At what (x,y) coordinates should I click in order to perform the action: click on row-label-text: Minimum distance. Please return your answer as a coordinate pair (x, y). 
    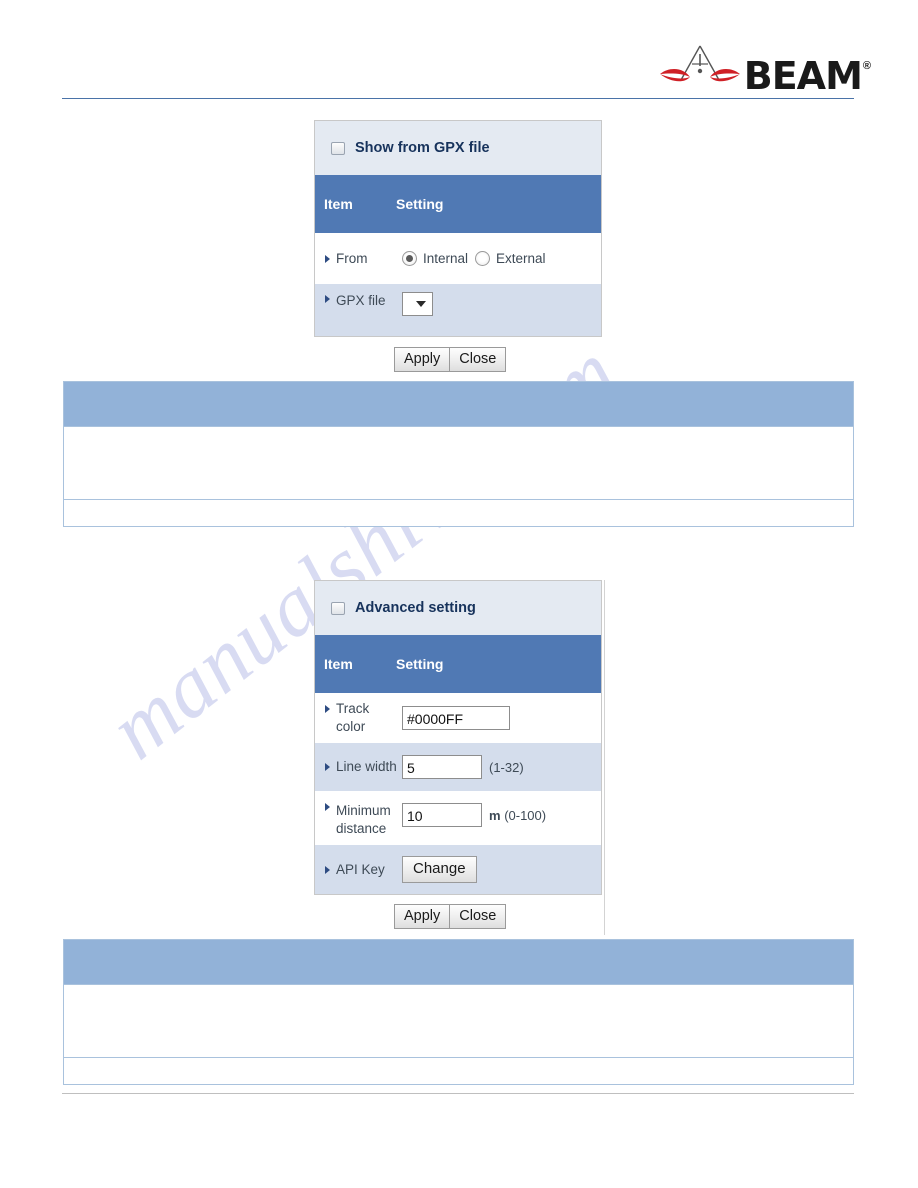
    Looking at the image, I should click on (363, 819).